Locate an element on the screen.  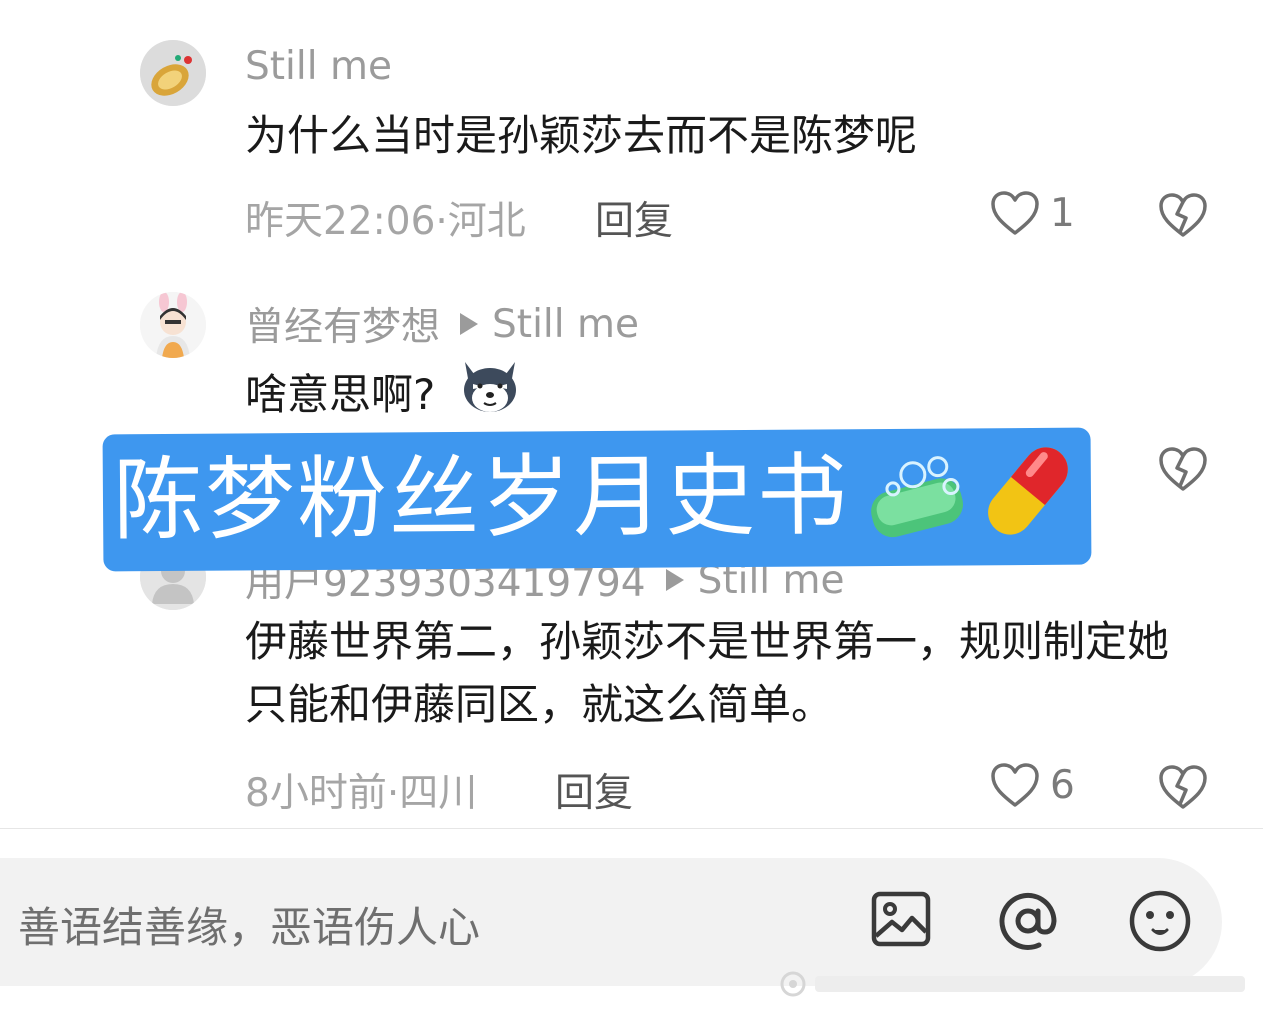
dog-emoji-icon is located at coordinates (490, 394).